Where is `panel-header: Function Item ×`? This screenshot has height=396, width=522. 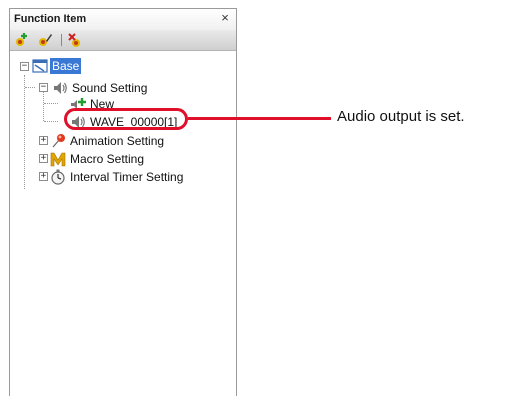 panel-header: Function Item × is located at coordinates (123, 19).